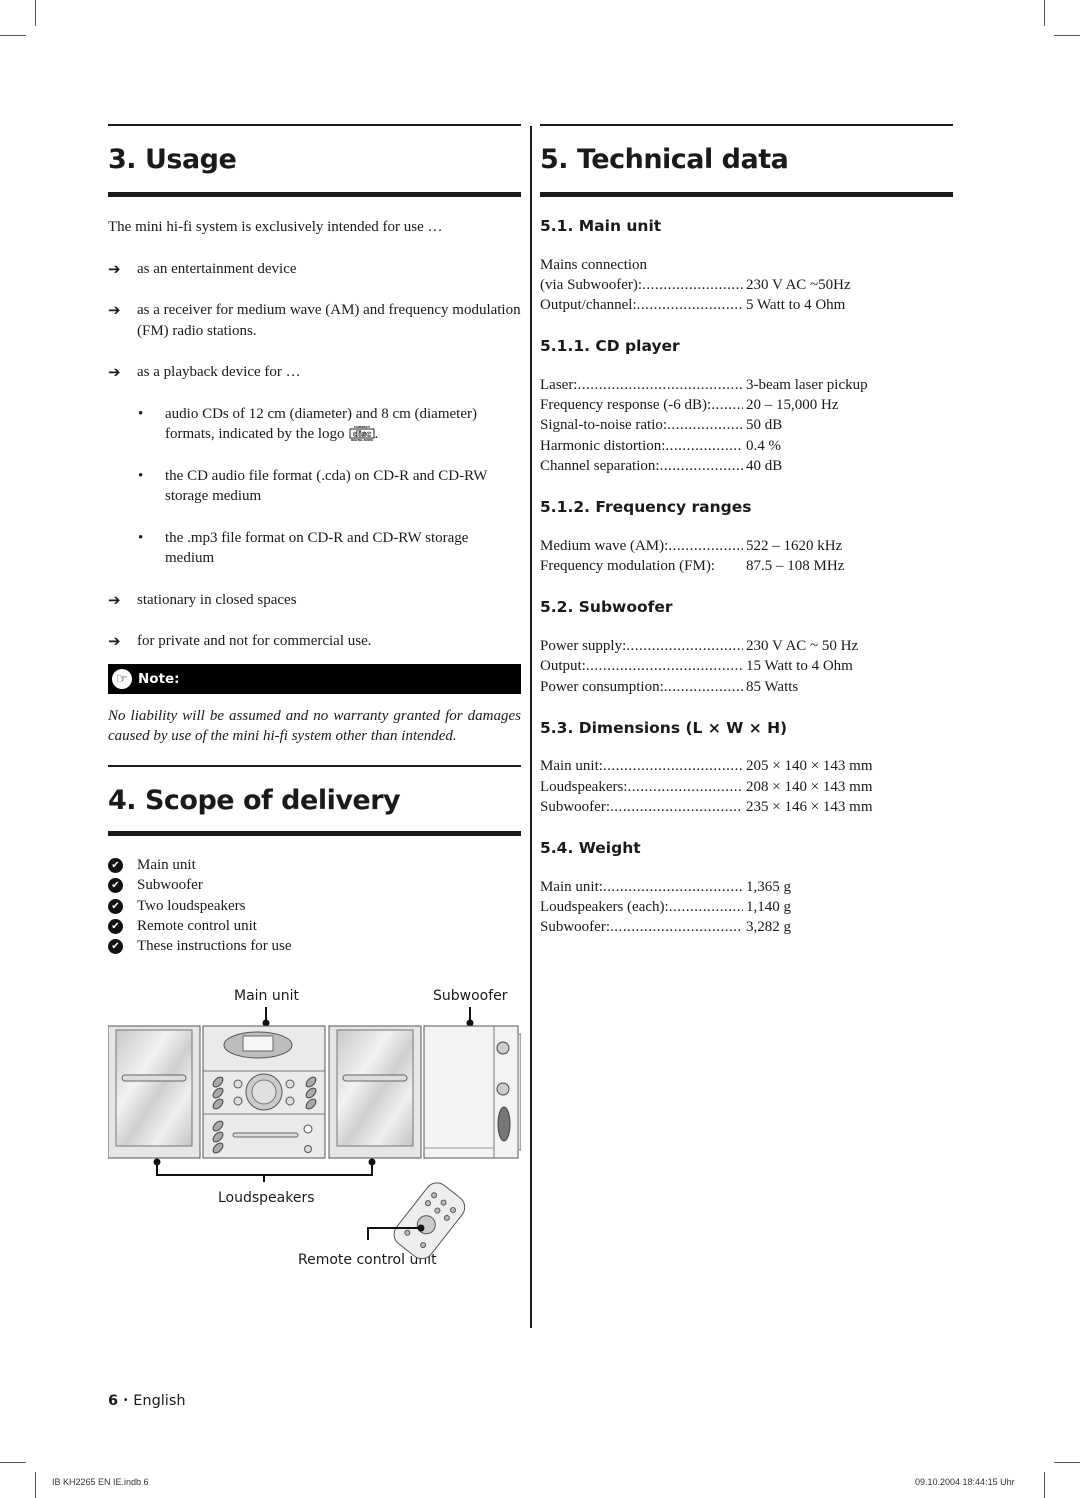  I want to click on spec-label: Frequency modulation (FM):, so click(627, 566).